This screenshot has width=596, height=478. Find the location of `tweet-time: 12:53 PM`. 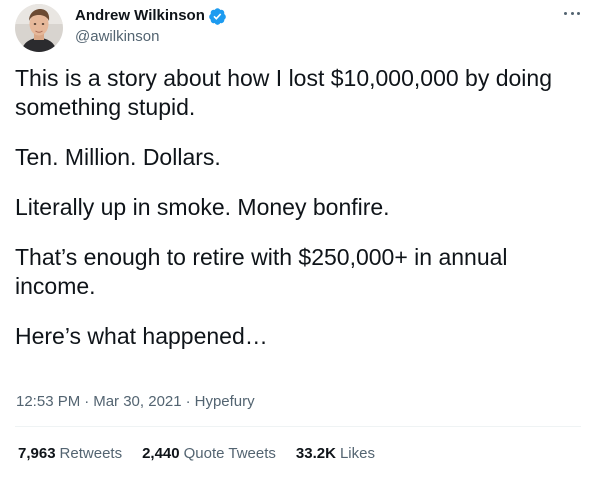

tweet-time: 12:53 PM is located at coordinates (48, 401).